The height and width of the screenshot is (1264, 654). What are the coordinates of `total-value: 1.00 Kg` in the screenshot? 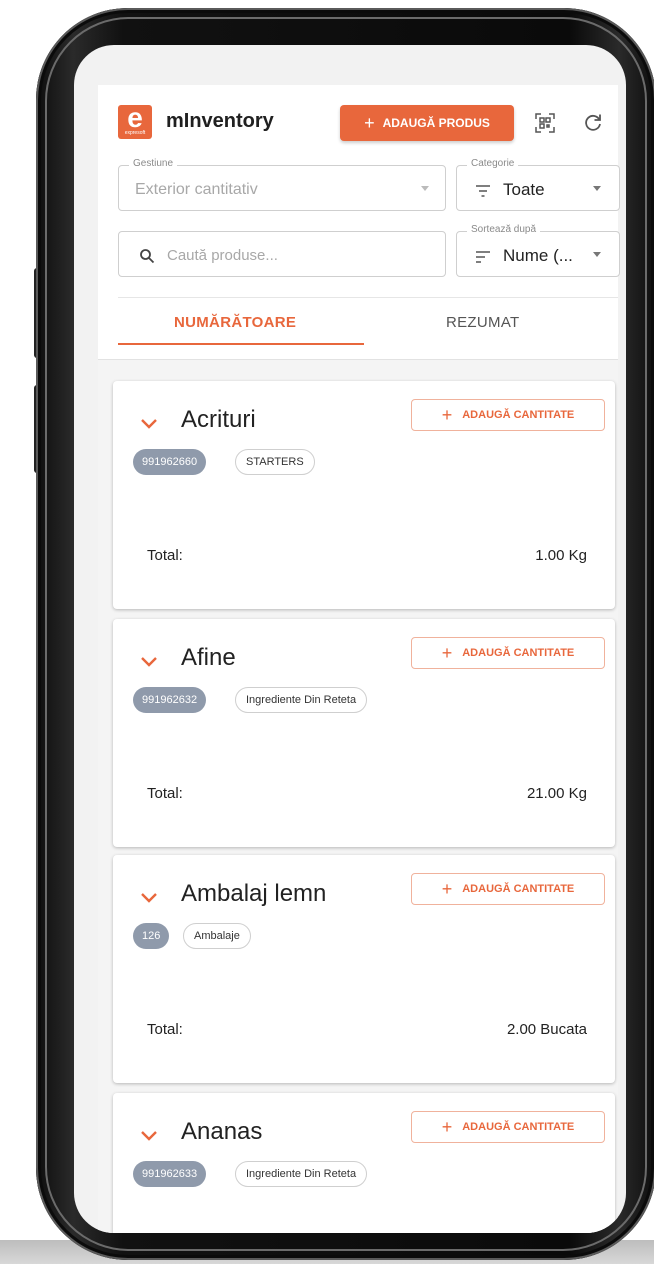 It's located at (561, 555).